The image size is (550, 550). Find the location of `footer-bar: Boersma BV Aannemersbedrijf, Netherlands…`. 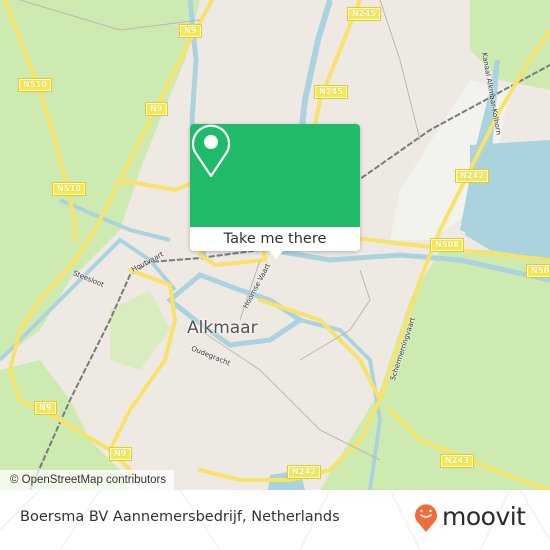

footer-bar: Boersma BV Aannemersbedrijf, Netherlands… is located at coordinates (275, 520).